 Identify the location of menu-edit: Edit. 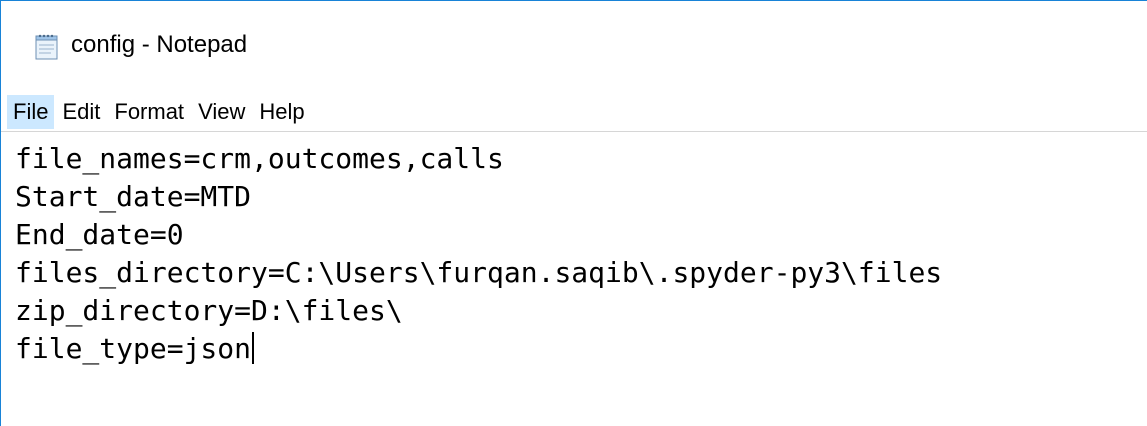
(81, 112).